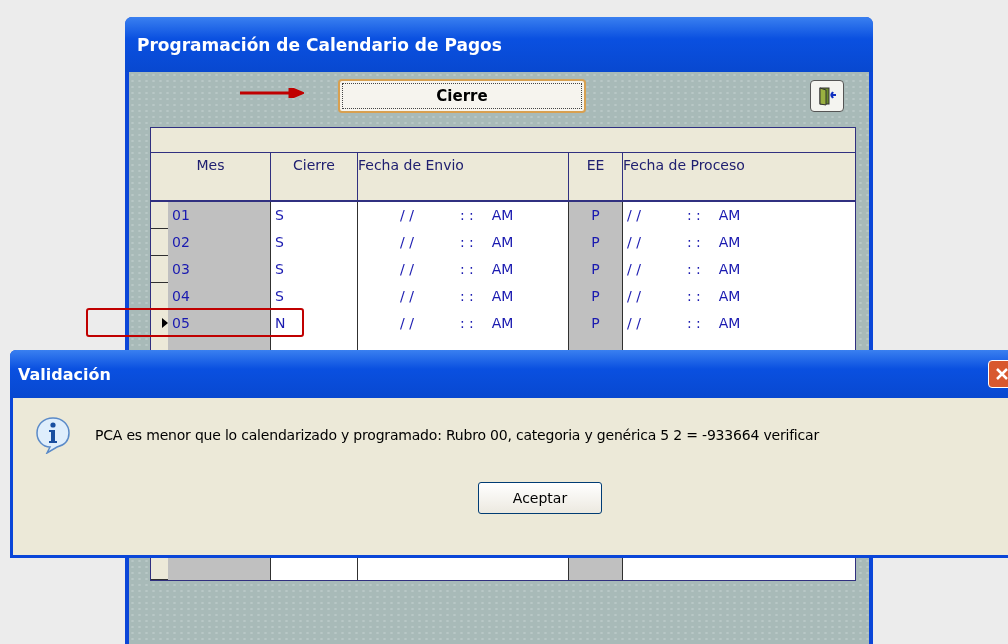 The height and width of the screenshot is (644, 1008). I want to click on dialog-message: PCA es menor que lo calendarizado y programado: Rubro 00, categoria y genérica 5 2 = -933664 verificar, so click(457, 435).